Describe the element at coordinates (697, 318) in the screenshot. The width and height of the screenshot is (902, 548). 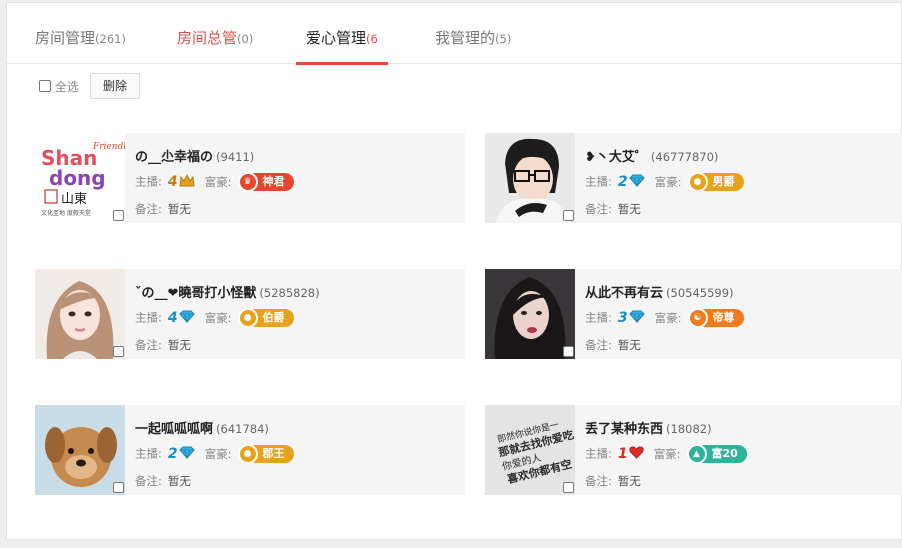
I see `badge-icon: ☯` at that location.